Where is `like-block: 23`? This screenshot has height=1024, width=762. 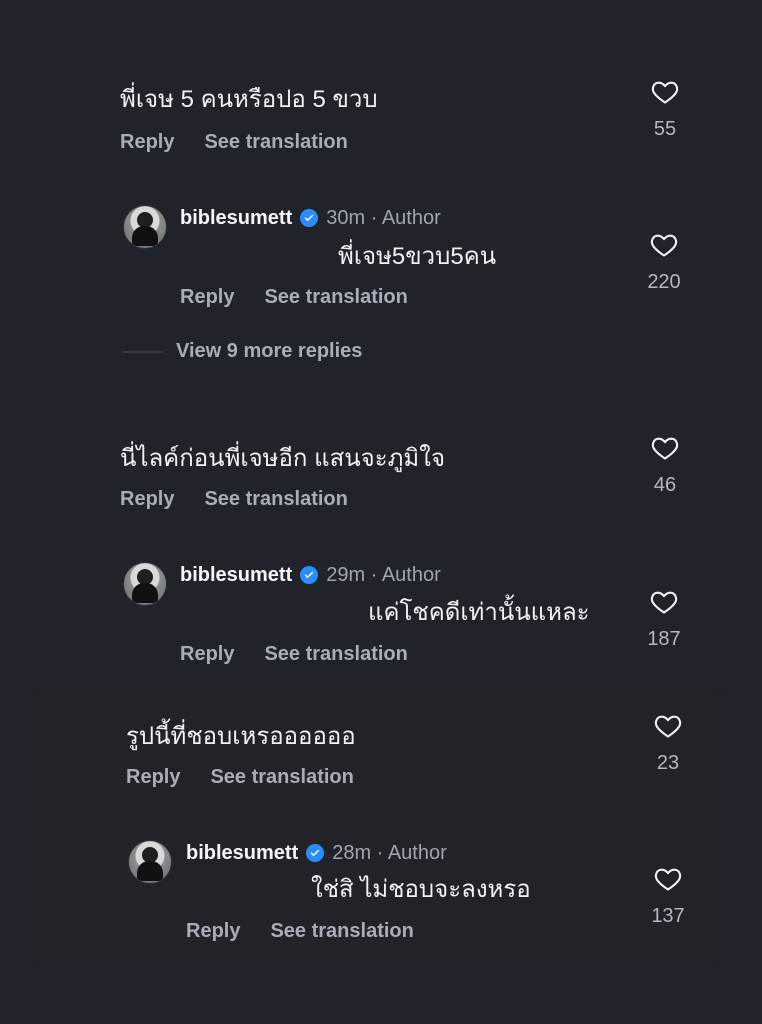 like-block: 23 is located at coordinates (668, 742).